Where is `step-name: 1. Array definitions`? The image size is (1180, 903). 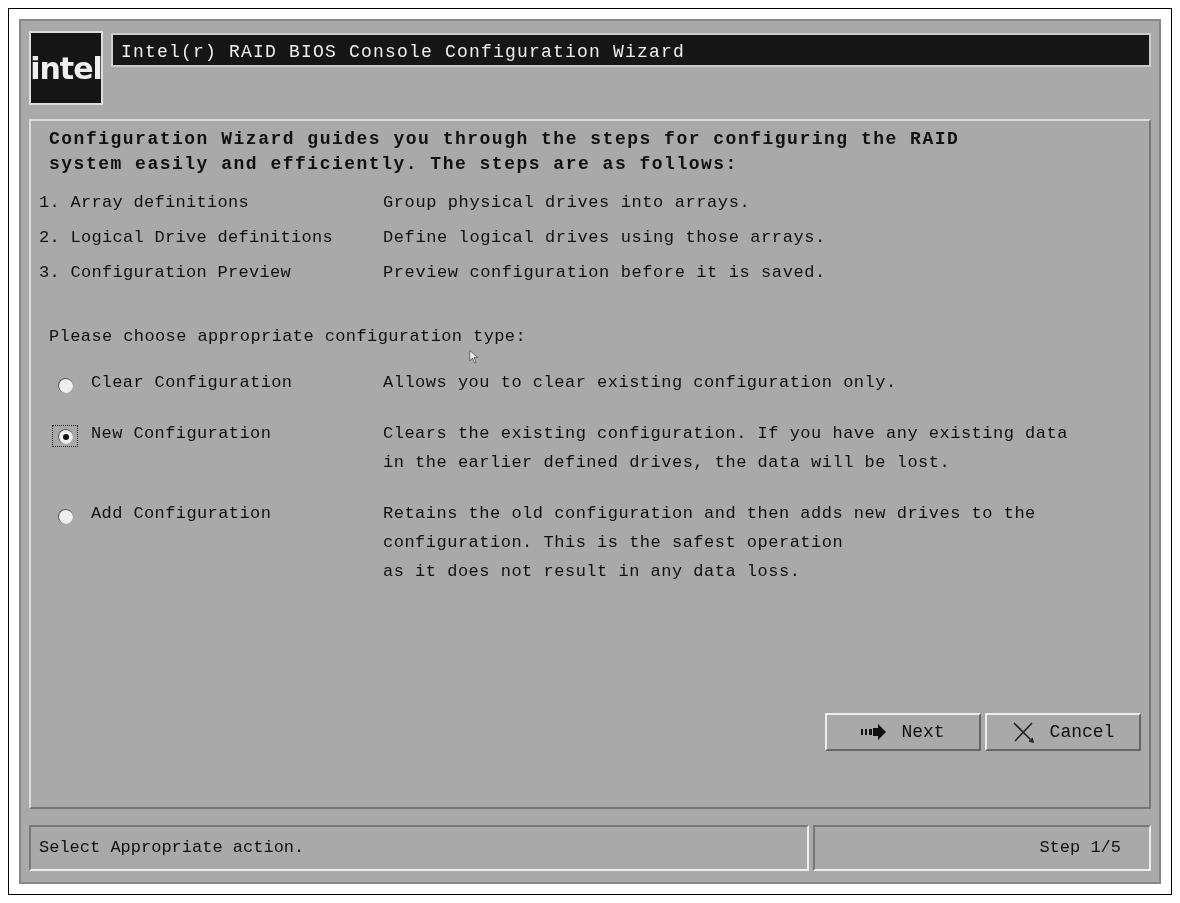
step-name: 1. Array definitions is located at coordinates (145, 202).